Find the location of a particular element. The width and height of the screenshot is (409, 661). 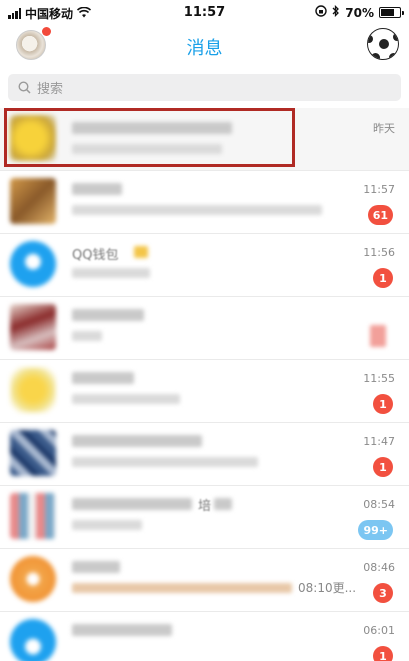

status-right: 70% is located at coordinates (359, 12).